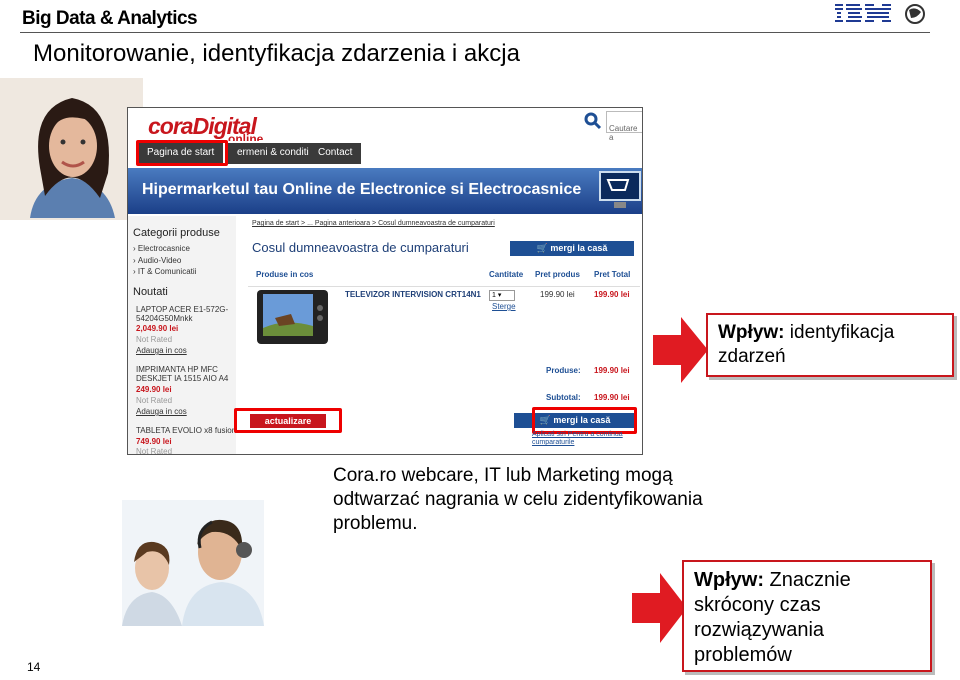 The image size is (960, 680). Describe the element at coordinates (154, 441) in the screenshot. I see `product-price: 749.90 lei` at that location.